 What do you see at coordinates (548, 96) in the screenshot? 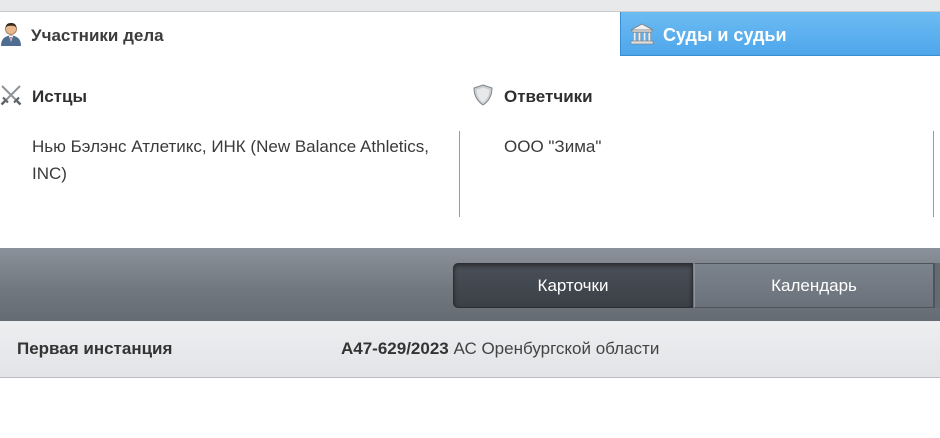
I see `defendants-label: Ответчики` at bounding box center [548, 96].